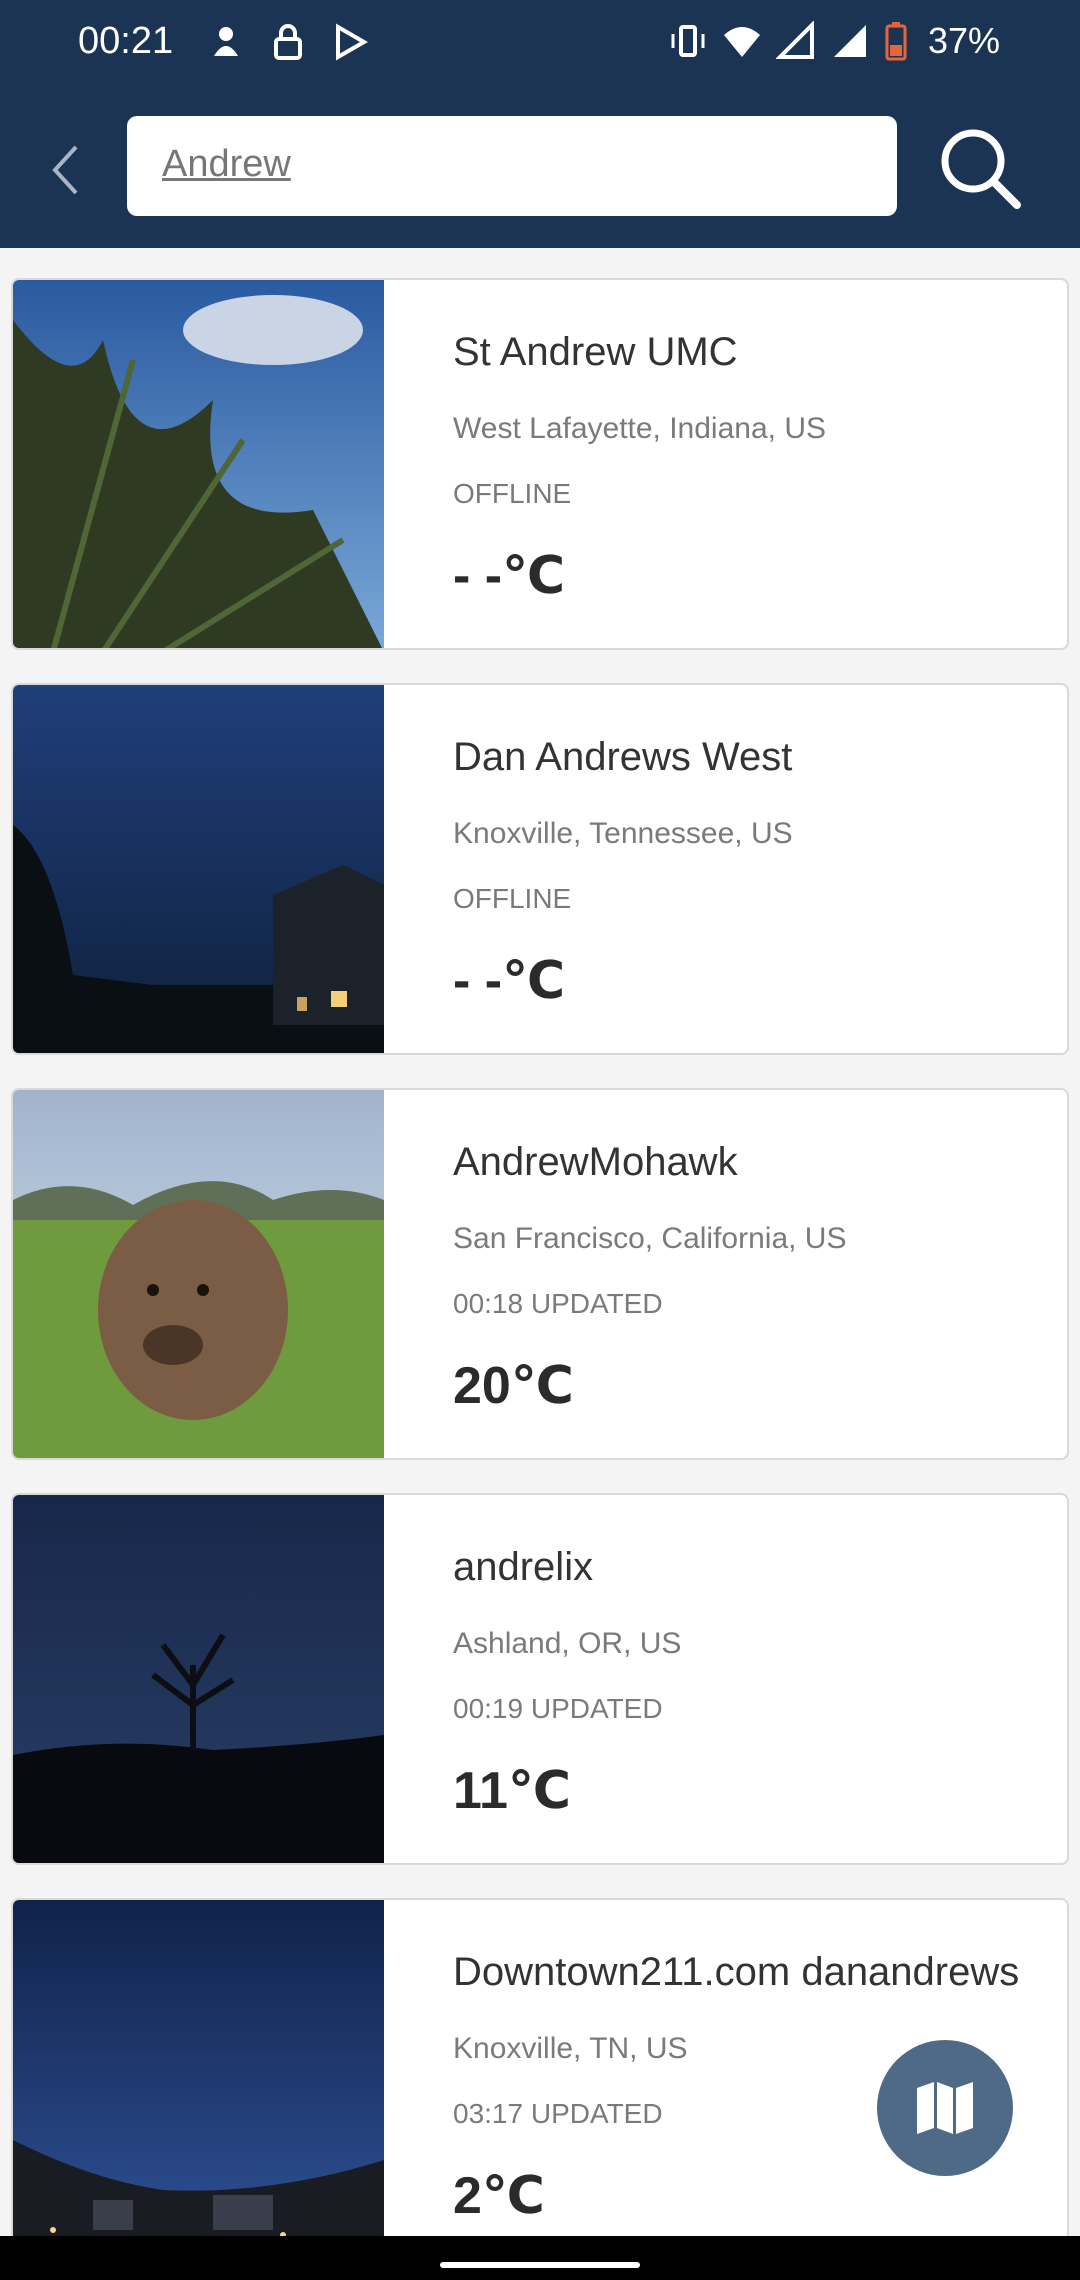  Describe the element at coordinates (623, 757) in the screenshot. I see `result-name: Dan Andrews West` at that location.